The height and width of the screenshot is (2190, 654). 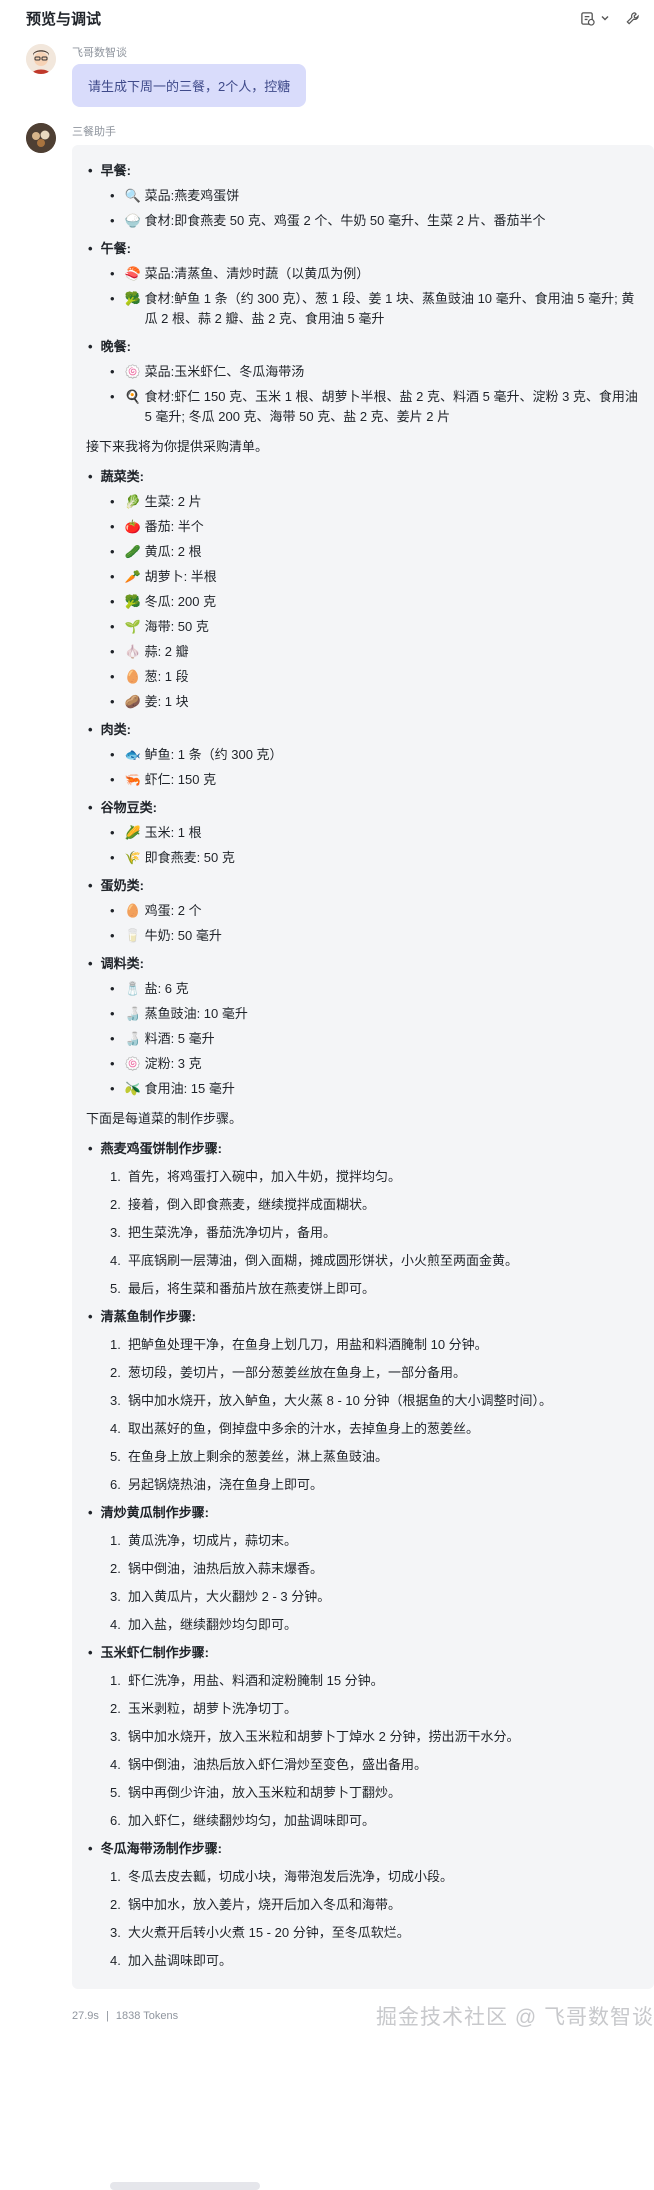 What do you see at coordinates (173, 832) in the screenshot?
I see `shopping-item-text: 玉米: 1 根` at bounding box center [173, 832].